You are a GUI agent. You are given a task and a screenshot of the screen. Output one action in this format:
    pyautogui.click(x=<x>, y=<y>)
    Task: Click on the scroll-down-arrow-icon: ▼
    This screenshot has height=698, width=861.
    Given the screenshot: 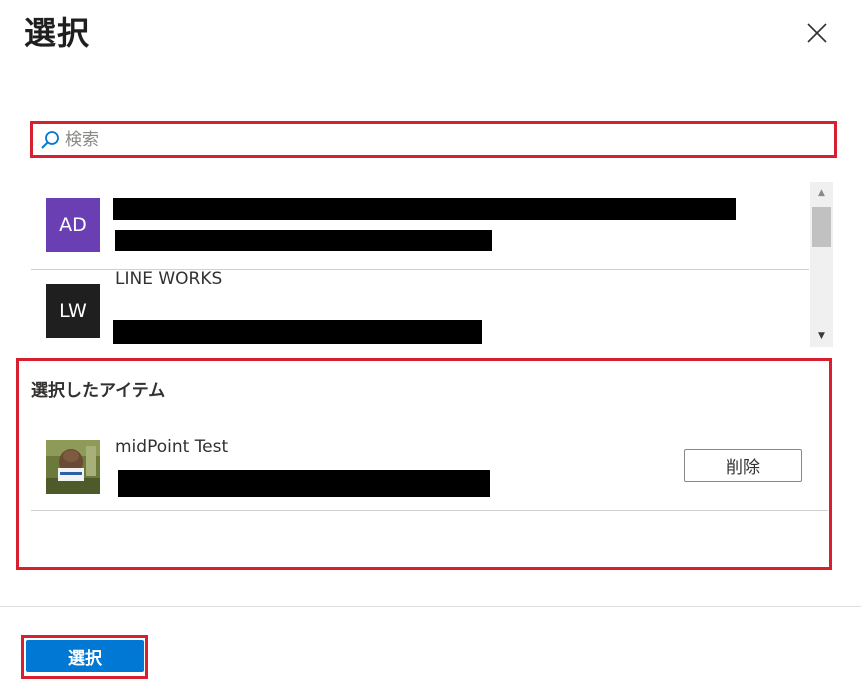 What is the action you would take?
    pyautogui.click(x=821, y=336)
    